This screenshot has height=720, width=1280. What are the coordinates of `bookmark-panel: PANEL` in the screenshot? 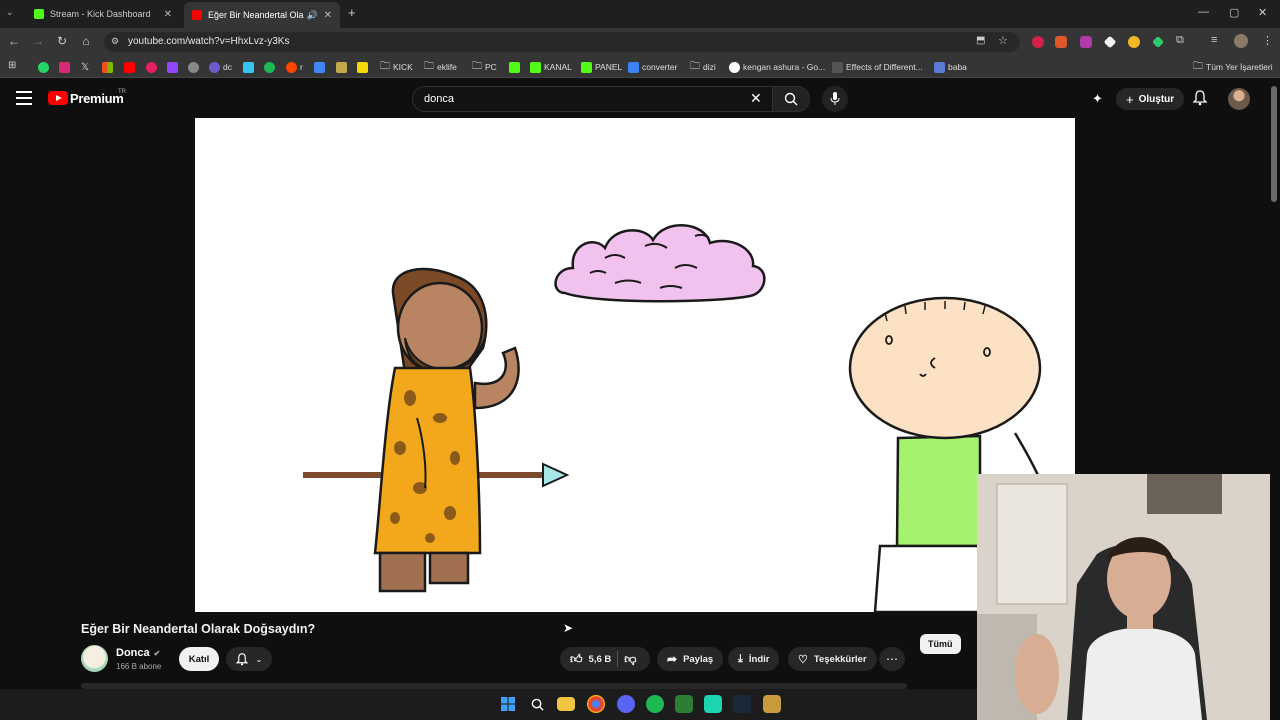 It's located at (601, 67).